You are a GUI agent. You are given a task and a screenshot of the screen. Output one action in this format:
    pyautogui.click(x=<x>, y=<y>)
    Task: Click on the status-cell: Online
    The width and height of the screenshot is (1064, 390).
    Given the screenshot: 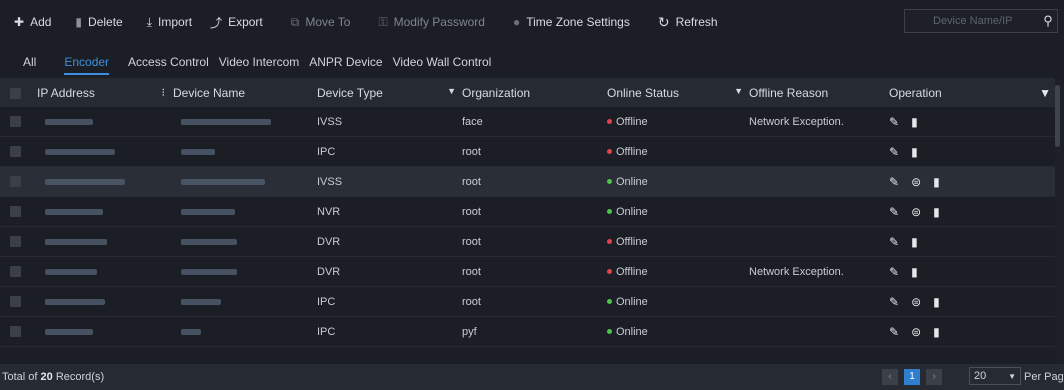 What is the action you would take?
    pyautogui.click(x=678, y=211)
    